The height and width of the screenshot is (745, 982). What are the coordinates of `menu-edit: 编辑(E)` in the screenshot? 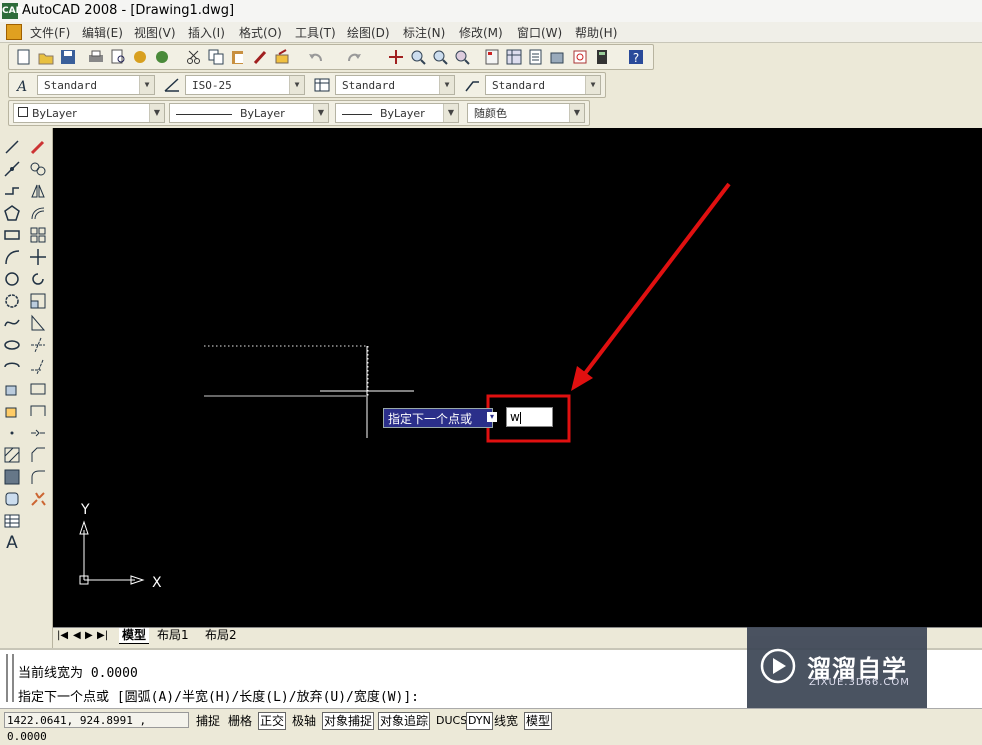 It's located at (102, 32).